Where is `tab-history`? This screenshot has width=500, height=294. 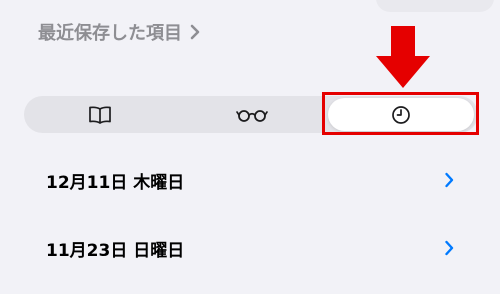
tab-history is located at coordinates (401, 114).